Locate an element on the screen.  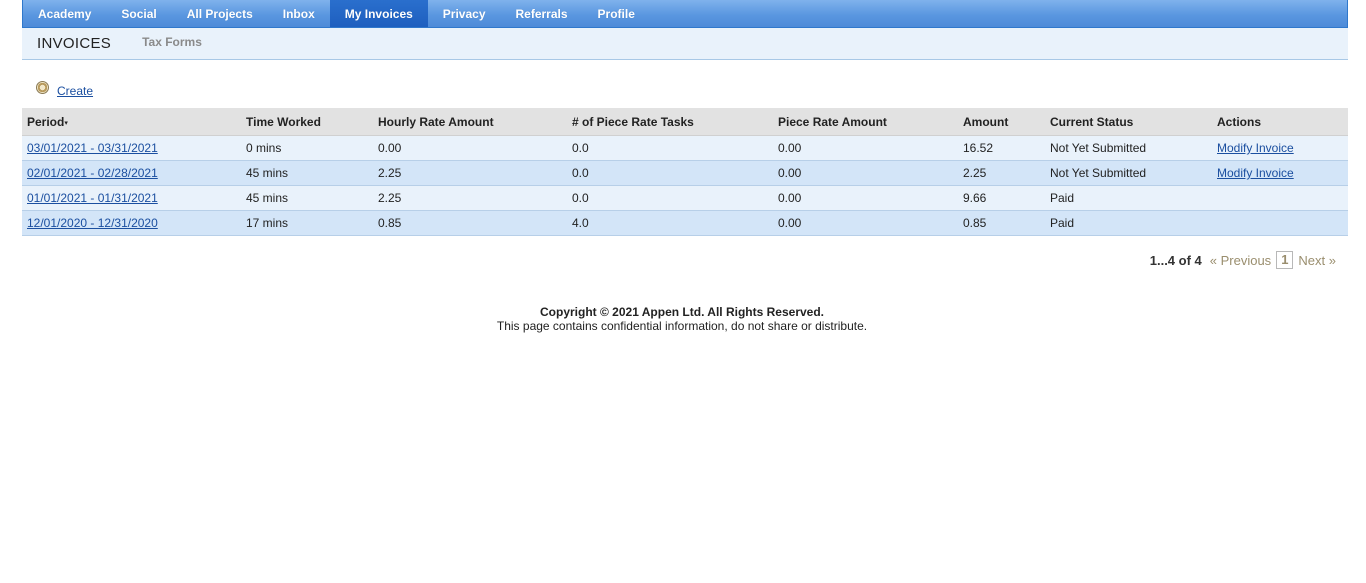
amount-cell: 2.25 is located at coordinates (1001, 173).